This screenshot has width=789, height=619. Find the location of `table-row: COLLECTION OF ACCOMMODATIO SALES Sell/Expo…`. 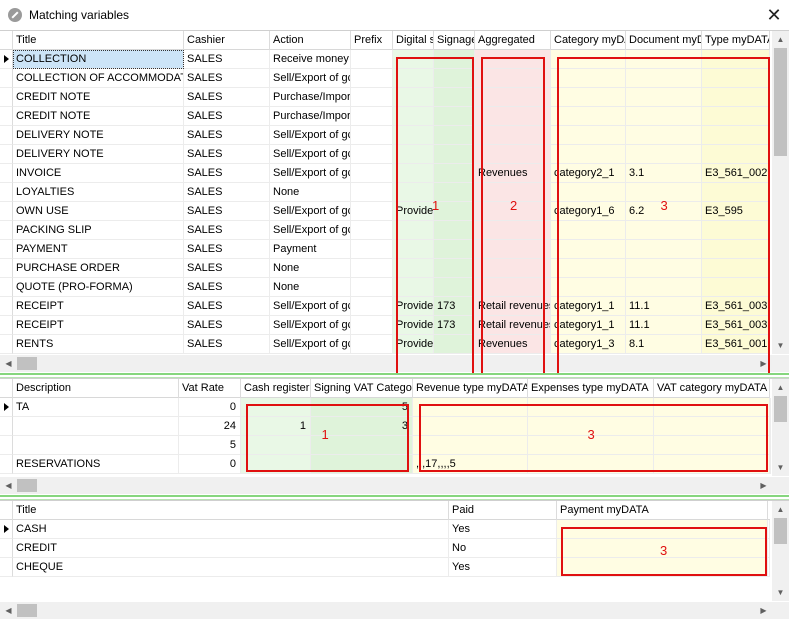

table-row: COLLECTION OF ACCOMMODATIO SALES Sell/Expo… is located at coordinates (385, 78).